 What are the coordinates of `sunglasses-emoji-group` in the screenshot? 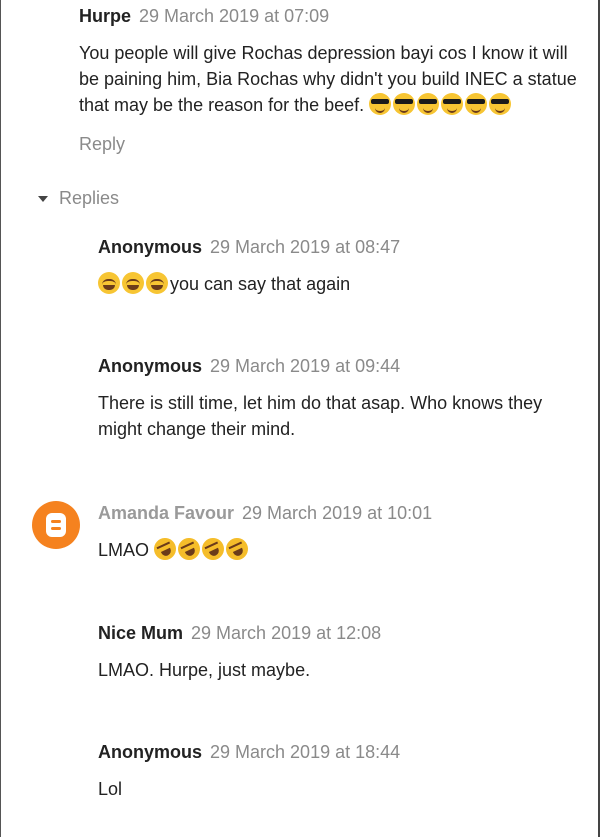 It's located at (441, 104).